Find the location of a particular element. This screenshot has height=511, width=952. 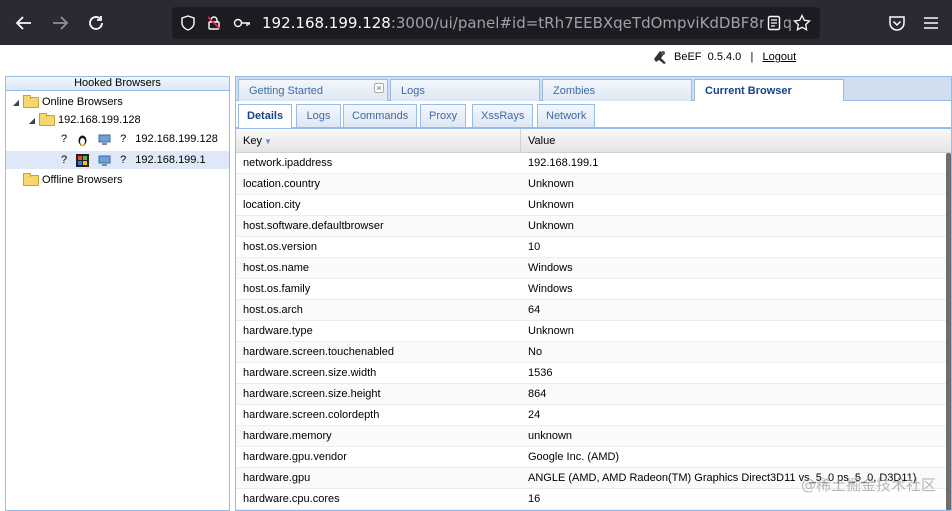

close-icon: × is located at coordinates (379, 88).